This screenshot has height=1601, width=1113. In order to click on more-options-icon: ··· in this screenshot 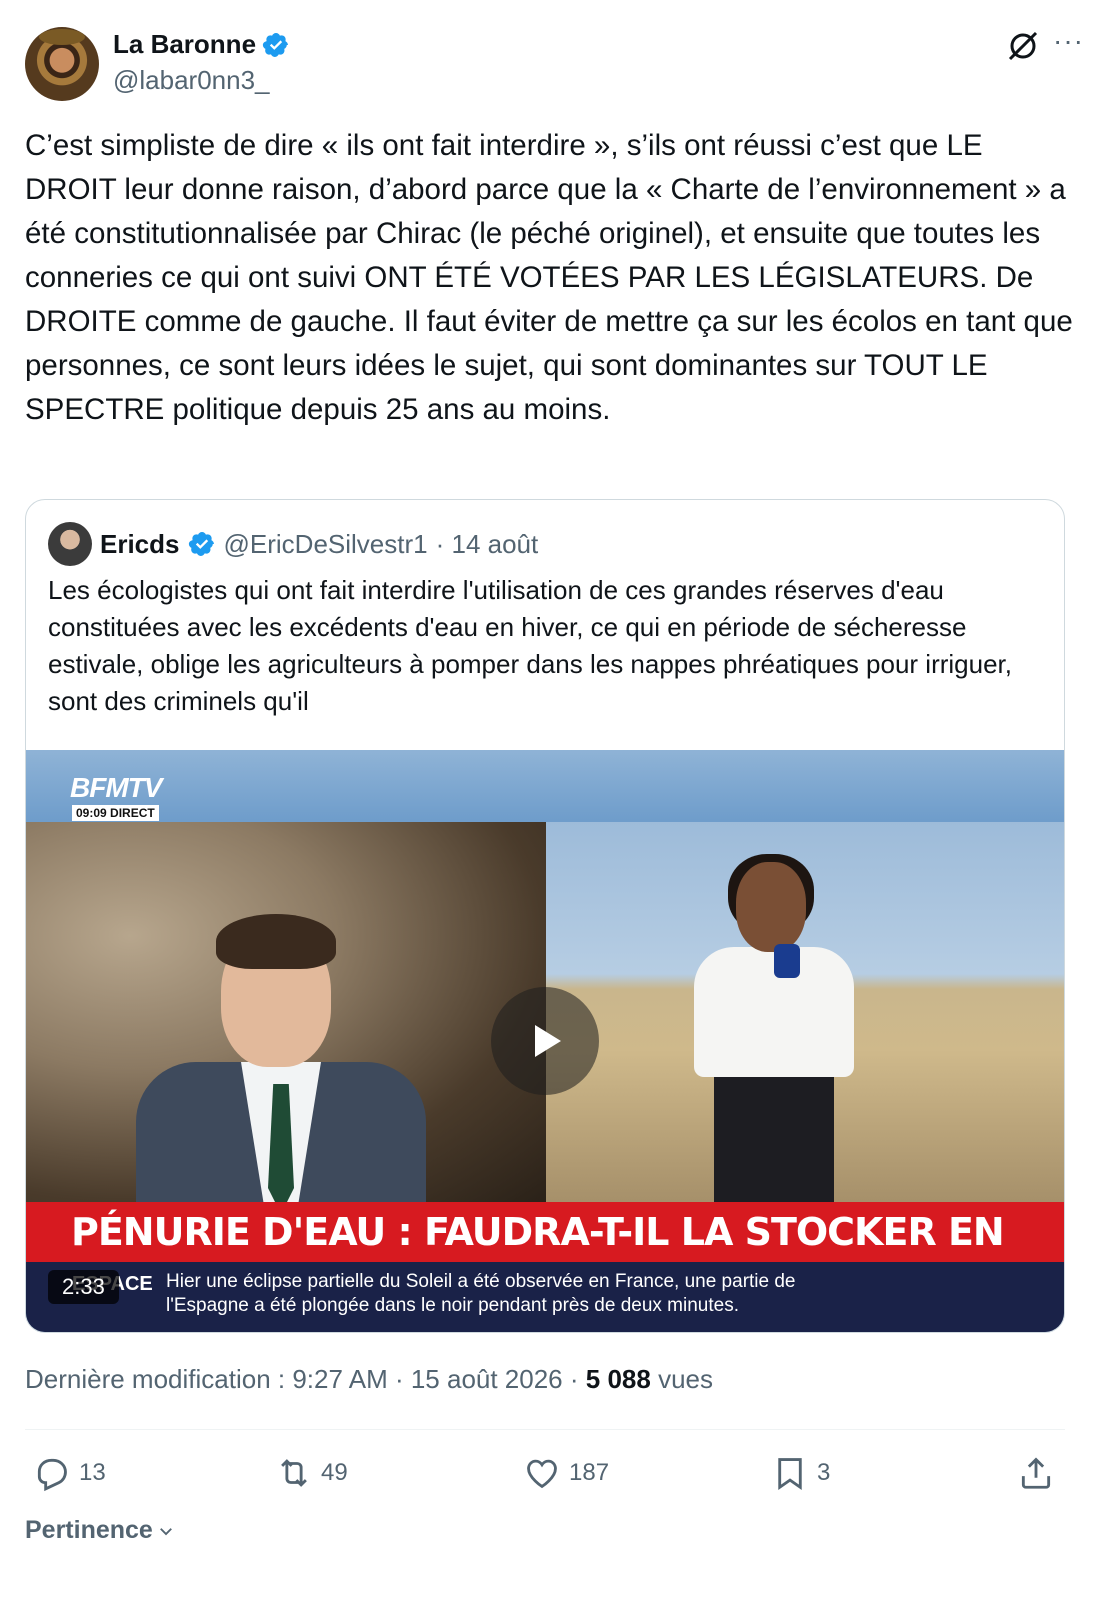, I will do `click(1068, 41)`.